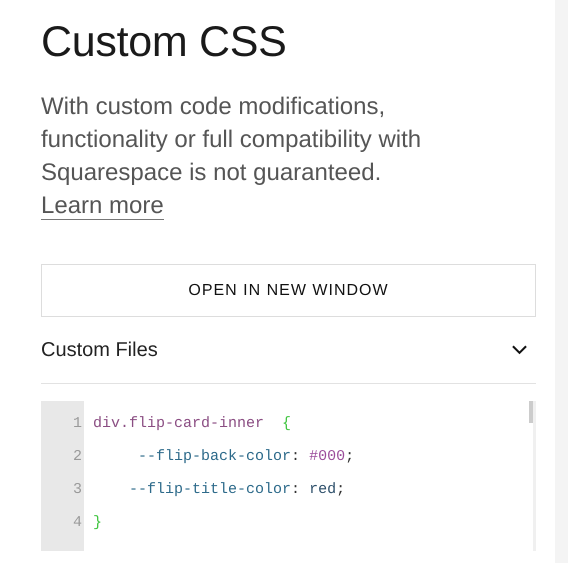 The height and width of the screenshot is (563, 568). I want to click on code-line: }, so click(98, 523).